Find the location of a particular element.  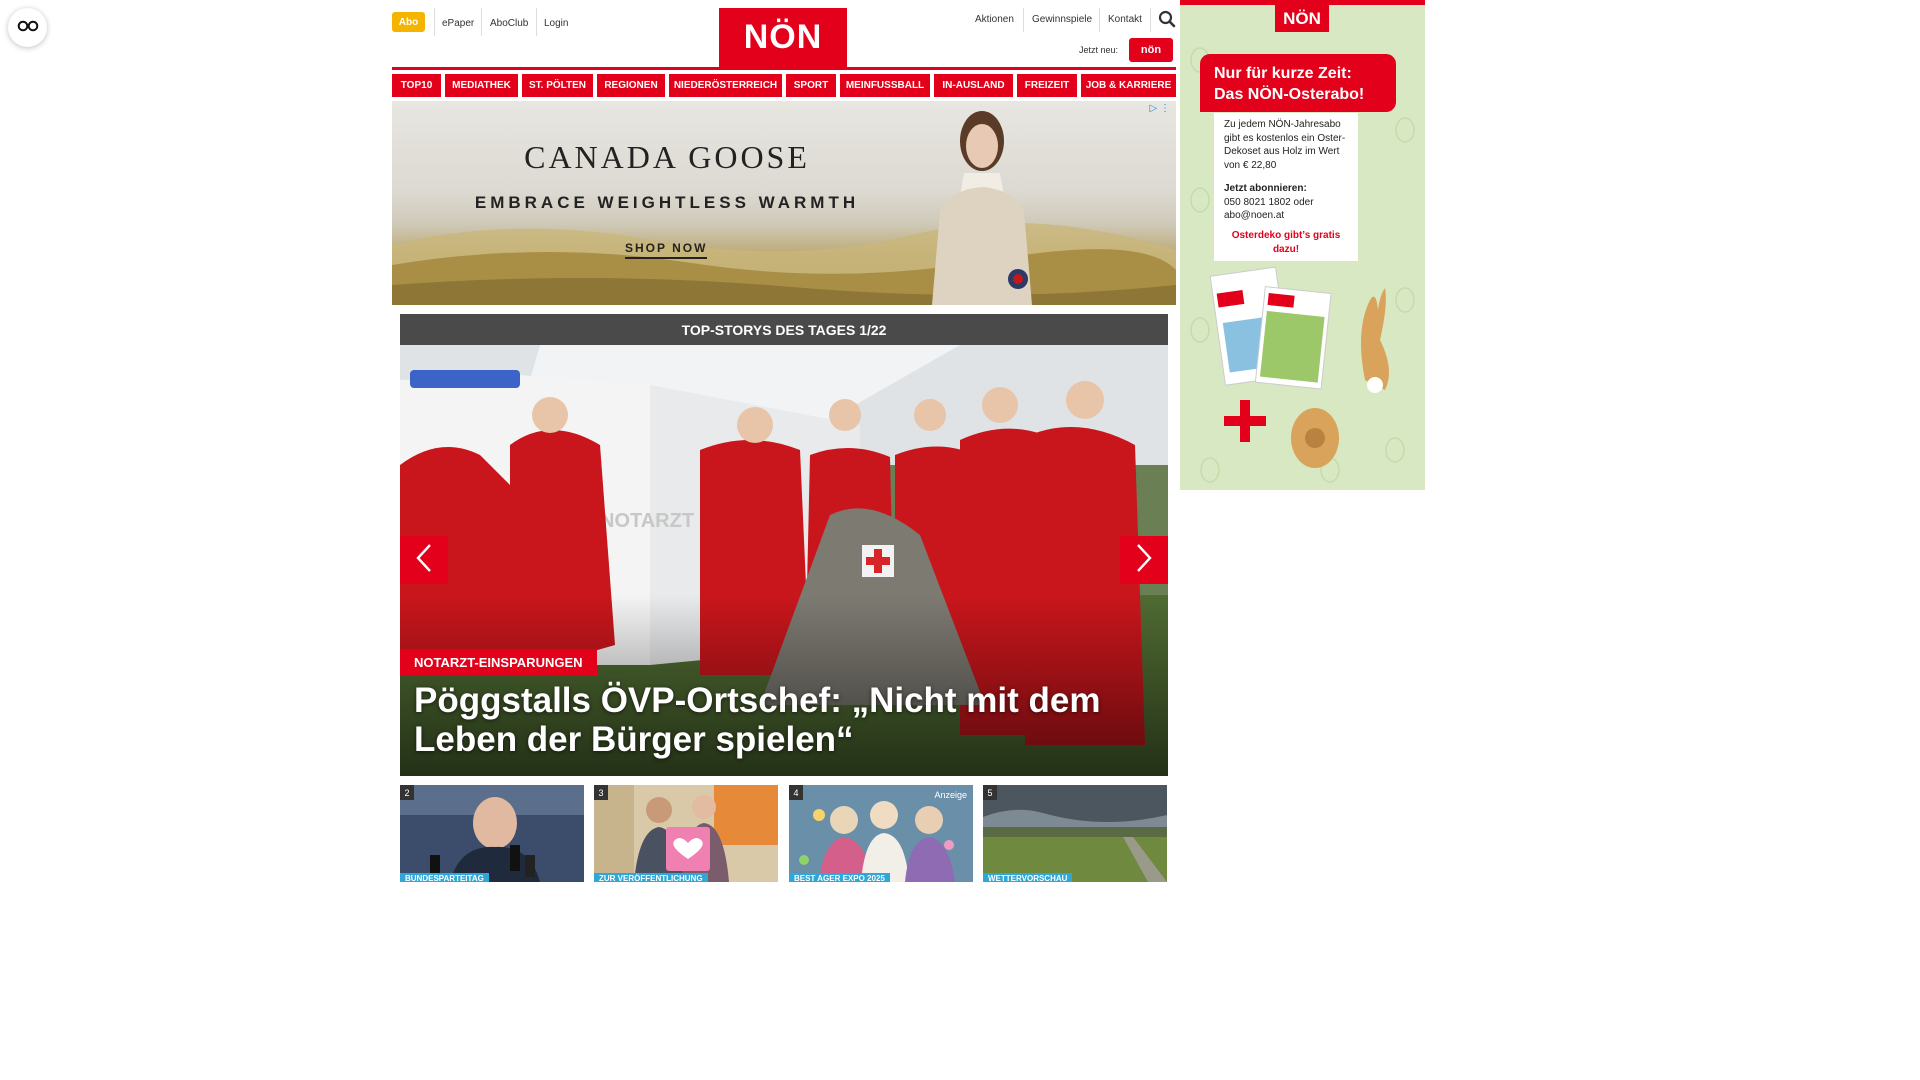

nav-item-mediathek: MEDIATHEK is located at coordinates (481, 85).